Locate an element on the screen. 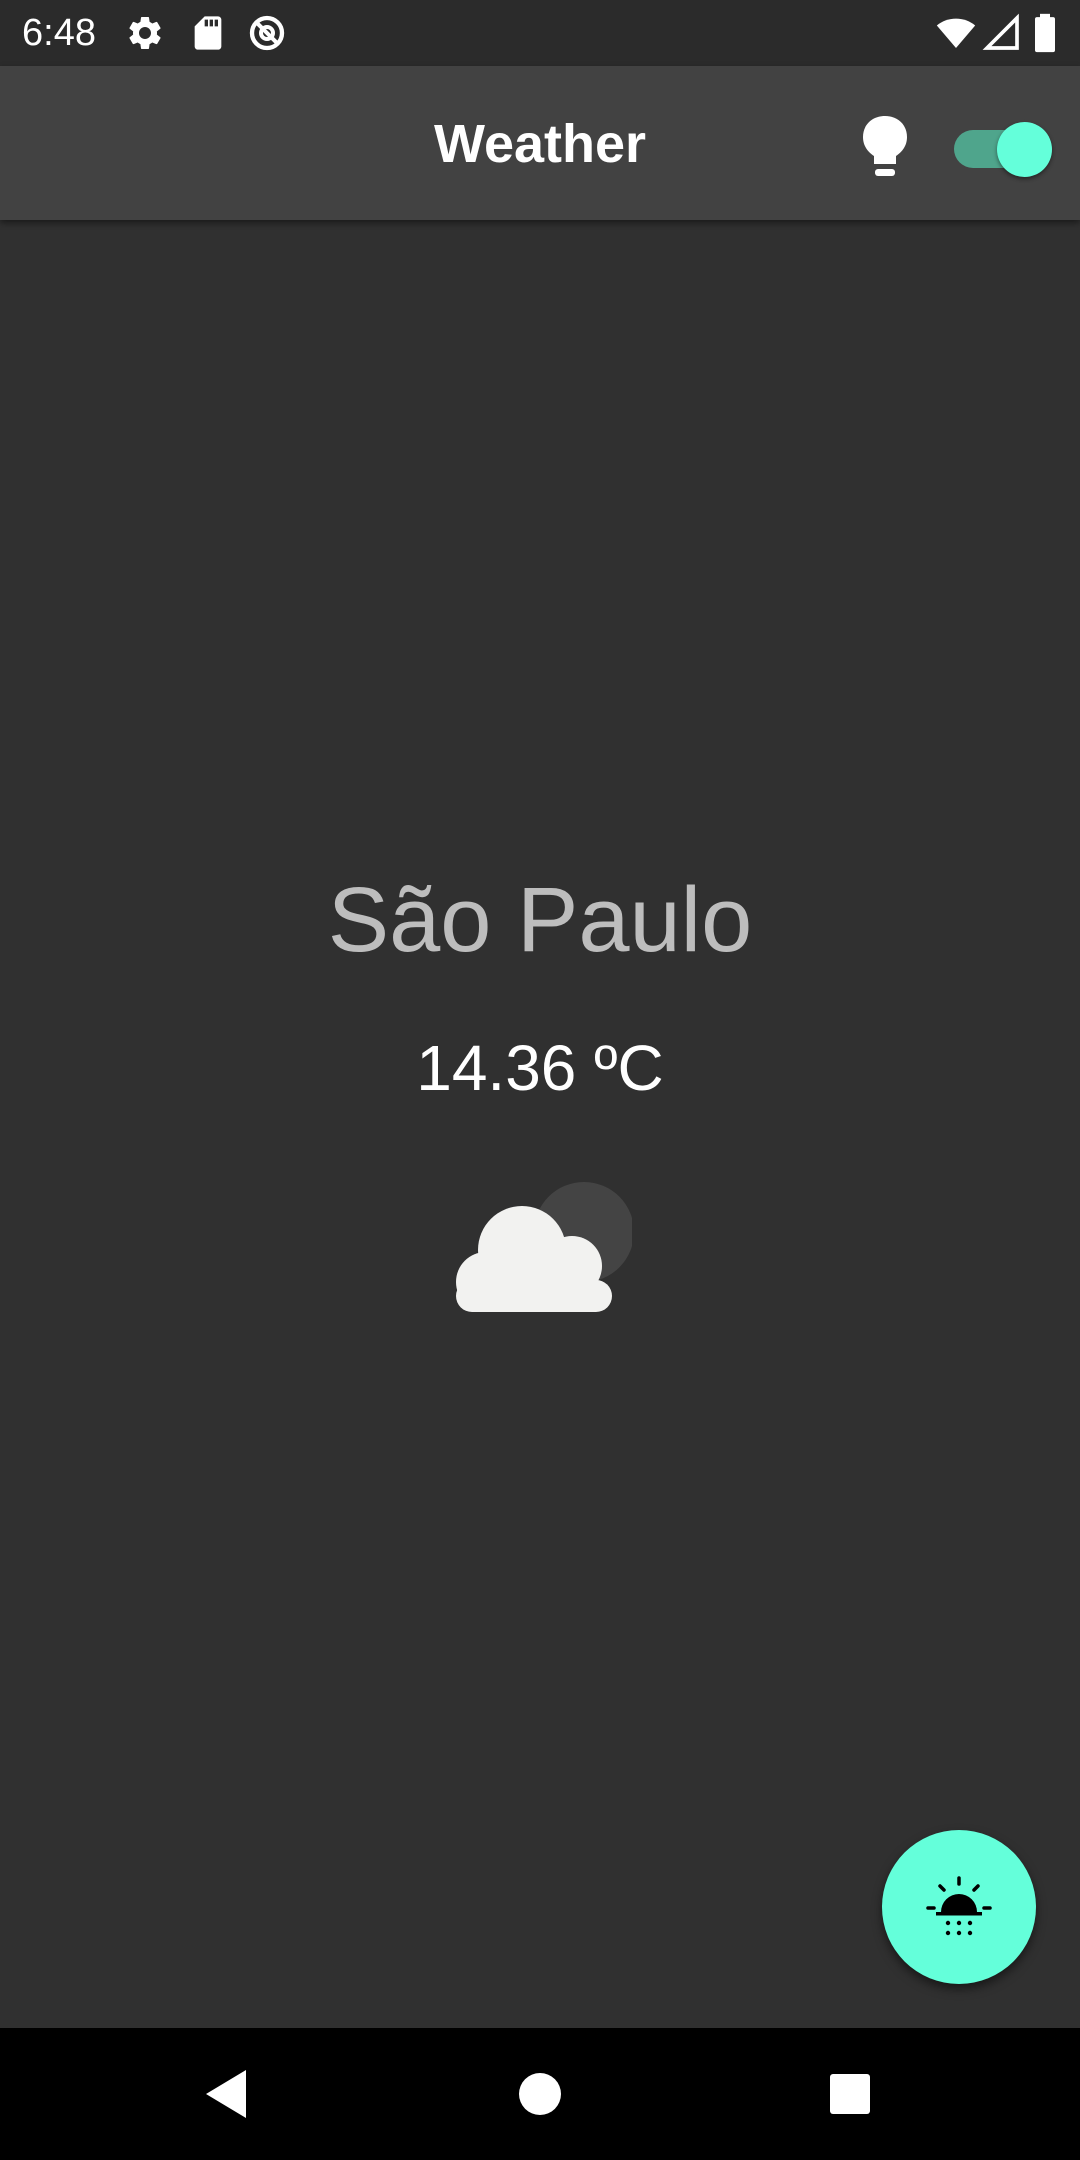 The image size is (1080, 2160). sd-card-icon is located at coordinates (208, 33).